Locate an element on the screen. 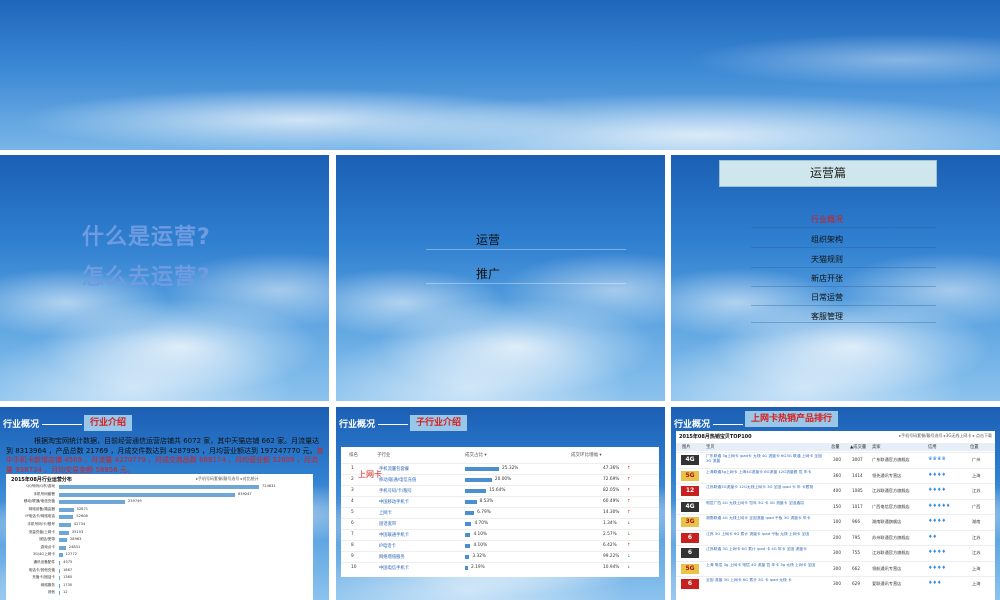 Image resolution: width=1000 pixels, height=600 pixels. subindustry-link: 手机号码/卡/靓号 is located at coordinates (395, 491).